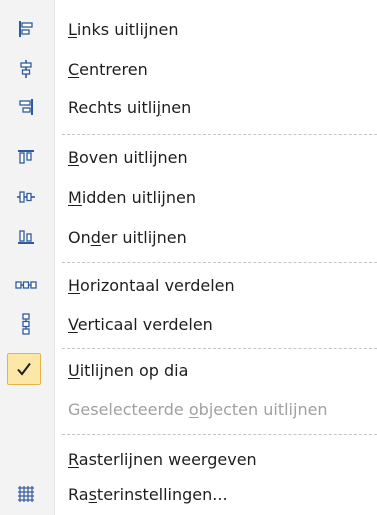  I want to click on menu-item-align-to-slide: Uitlijnen op dia, so click(188, 371).